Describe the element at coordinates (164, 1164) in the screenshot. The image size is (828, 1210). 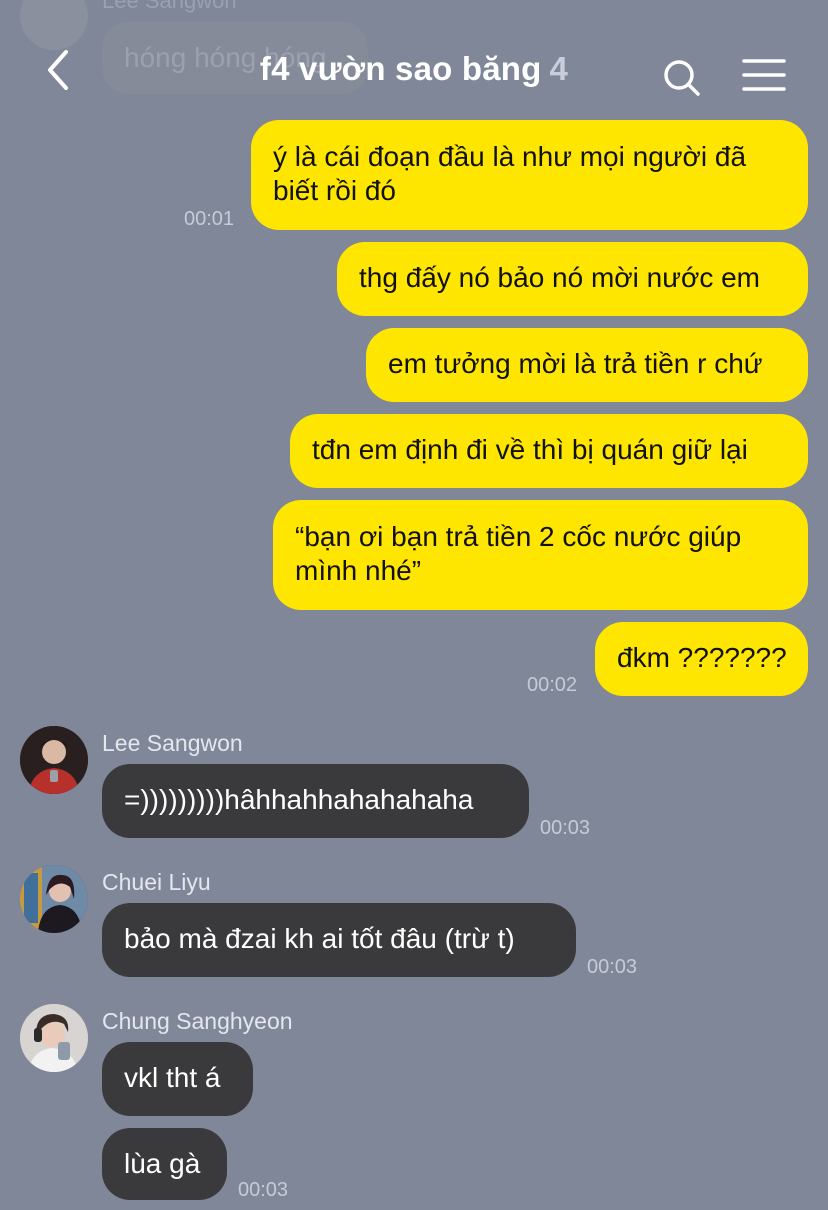
I see `incoming-message: lùa gà` at that location.